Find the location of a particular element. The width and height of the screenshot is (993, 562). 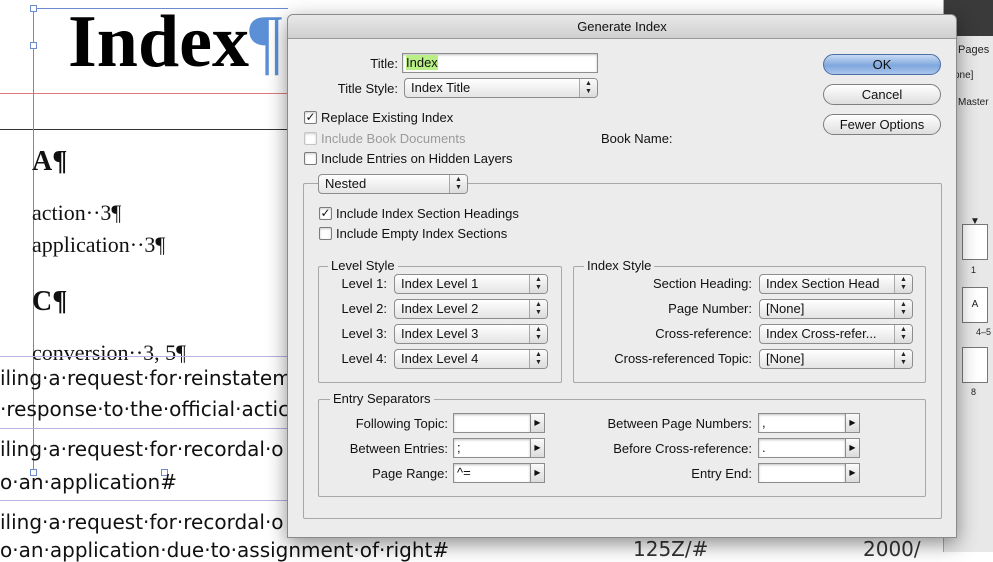

include-empty-sections-label: Include Empty Index Sections is located at coordinates (422, 233).